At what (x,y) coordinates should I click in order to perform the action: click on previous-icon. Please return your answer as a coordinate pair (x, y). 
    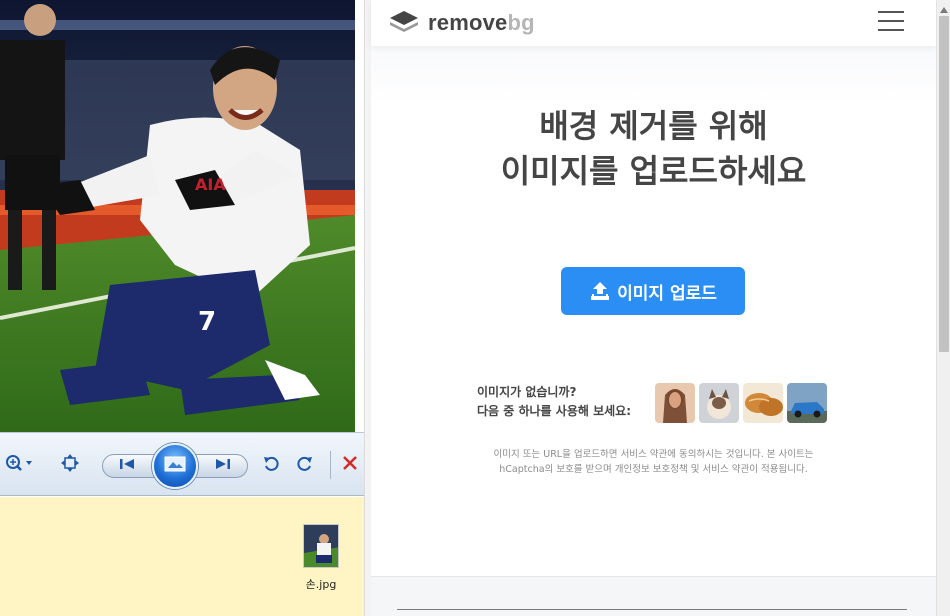
    Looking at the image, I should click on (127, 465).